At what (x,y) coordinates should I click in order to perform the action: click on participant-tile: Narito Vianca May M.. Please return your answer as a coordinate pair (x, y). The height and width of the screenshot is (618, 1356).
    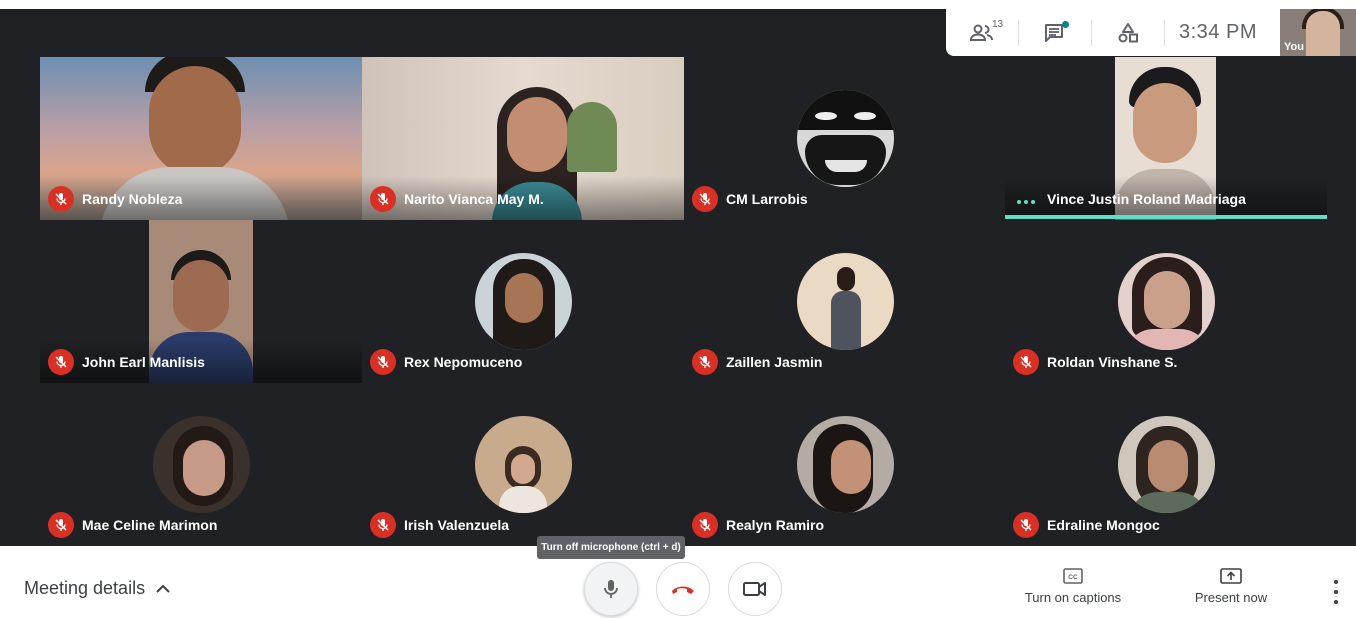
    Looking at the image, I should click on (523, 138).